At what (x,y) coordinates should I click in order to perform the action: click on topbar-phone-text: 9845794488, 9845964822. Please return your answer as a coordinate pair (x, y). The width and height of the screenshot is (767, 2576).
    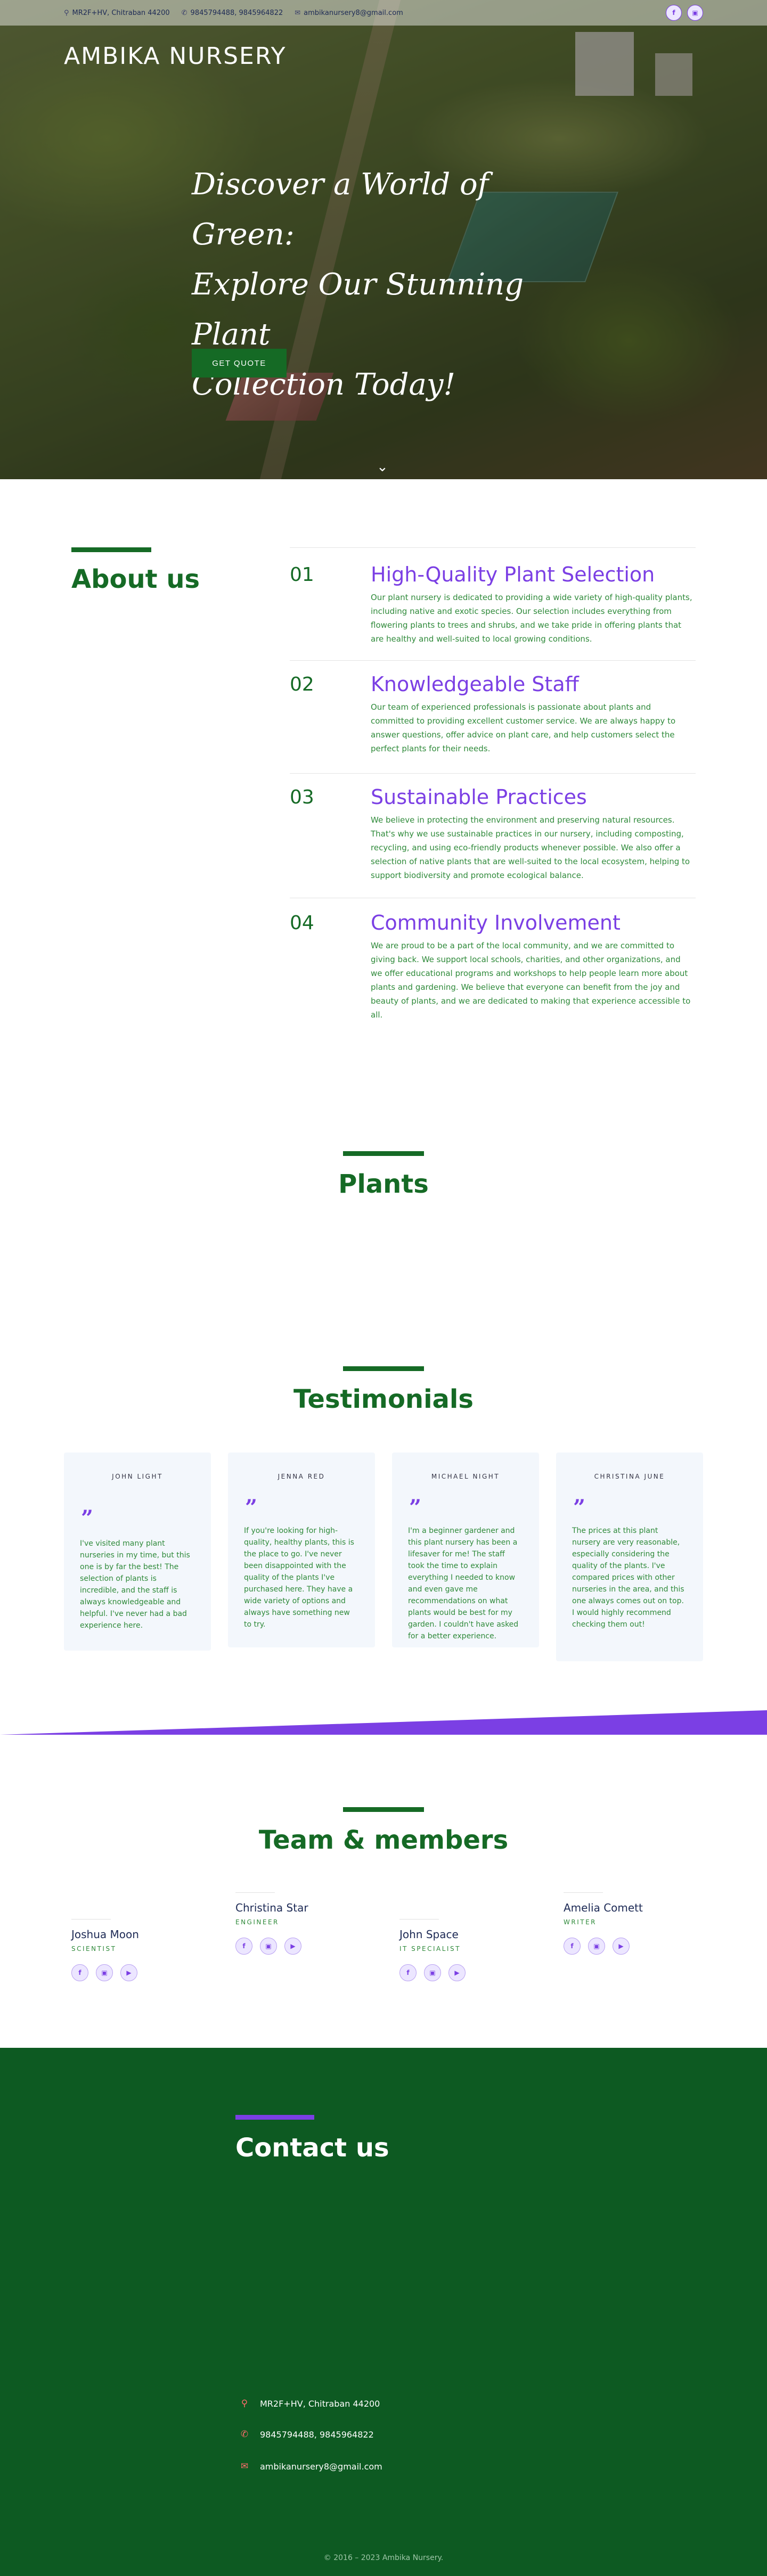
    Looking at the image, I should click on (236, 13).